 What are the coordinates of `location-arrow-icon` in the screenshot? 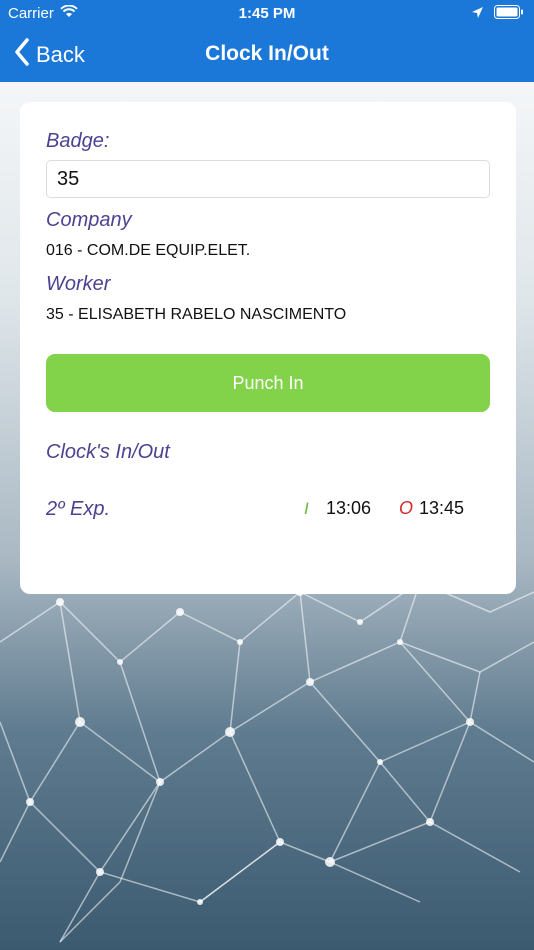 It's located at (477, 14).